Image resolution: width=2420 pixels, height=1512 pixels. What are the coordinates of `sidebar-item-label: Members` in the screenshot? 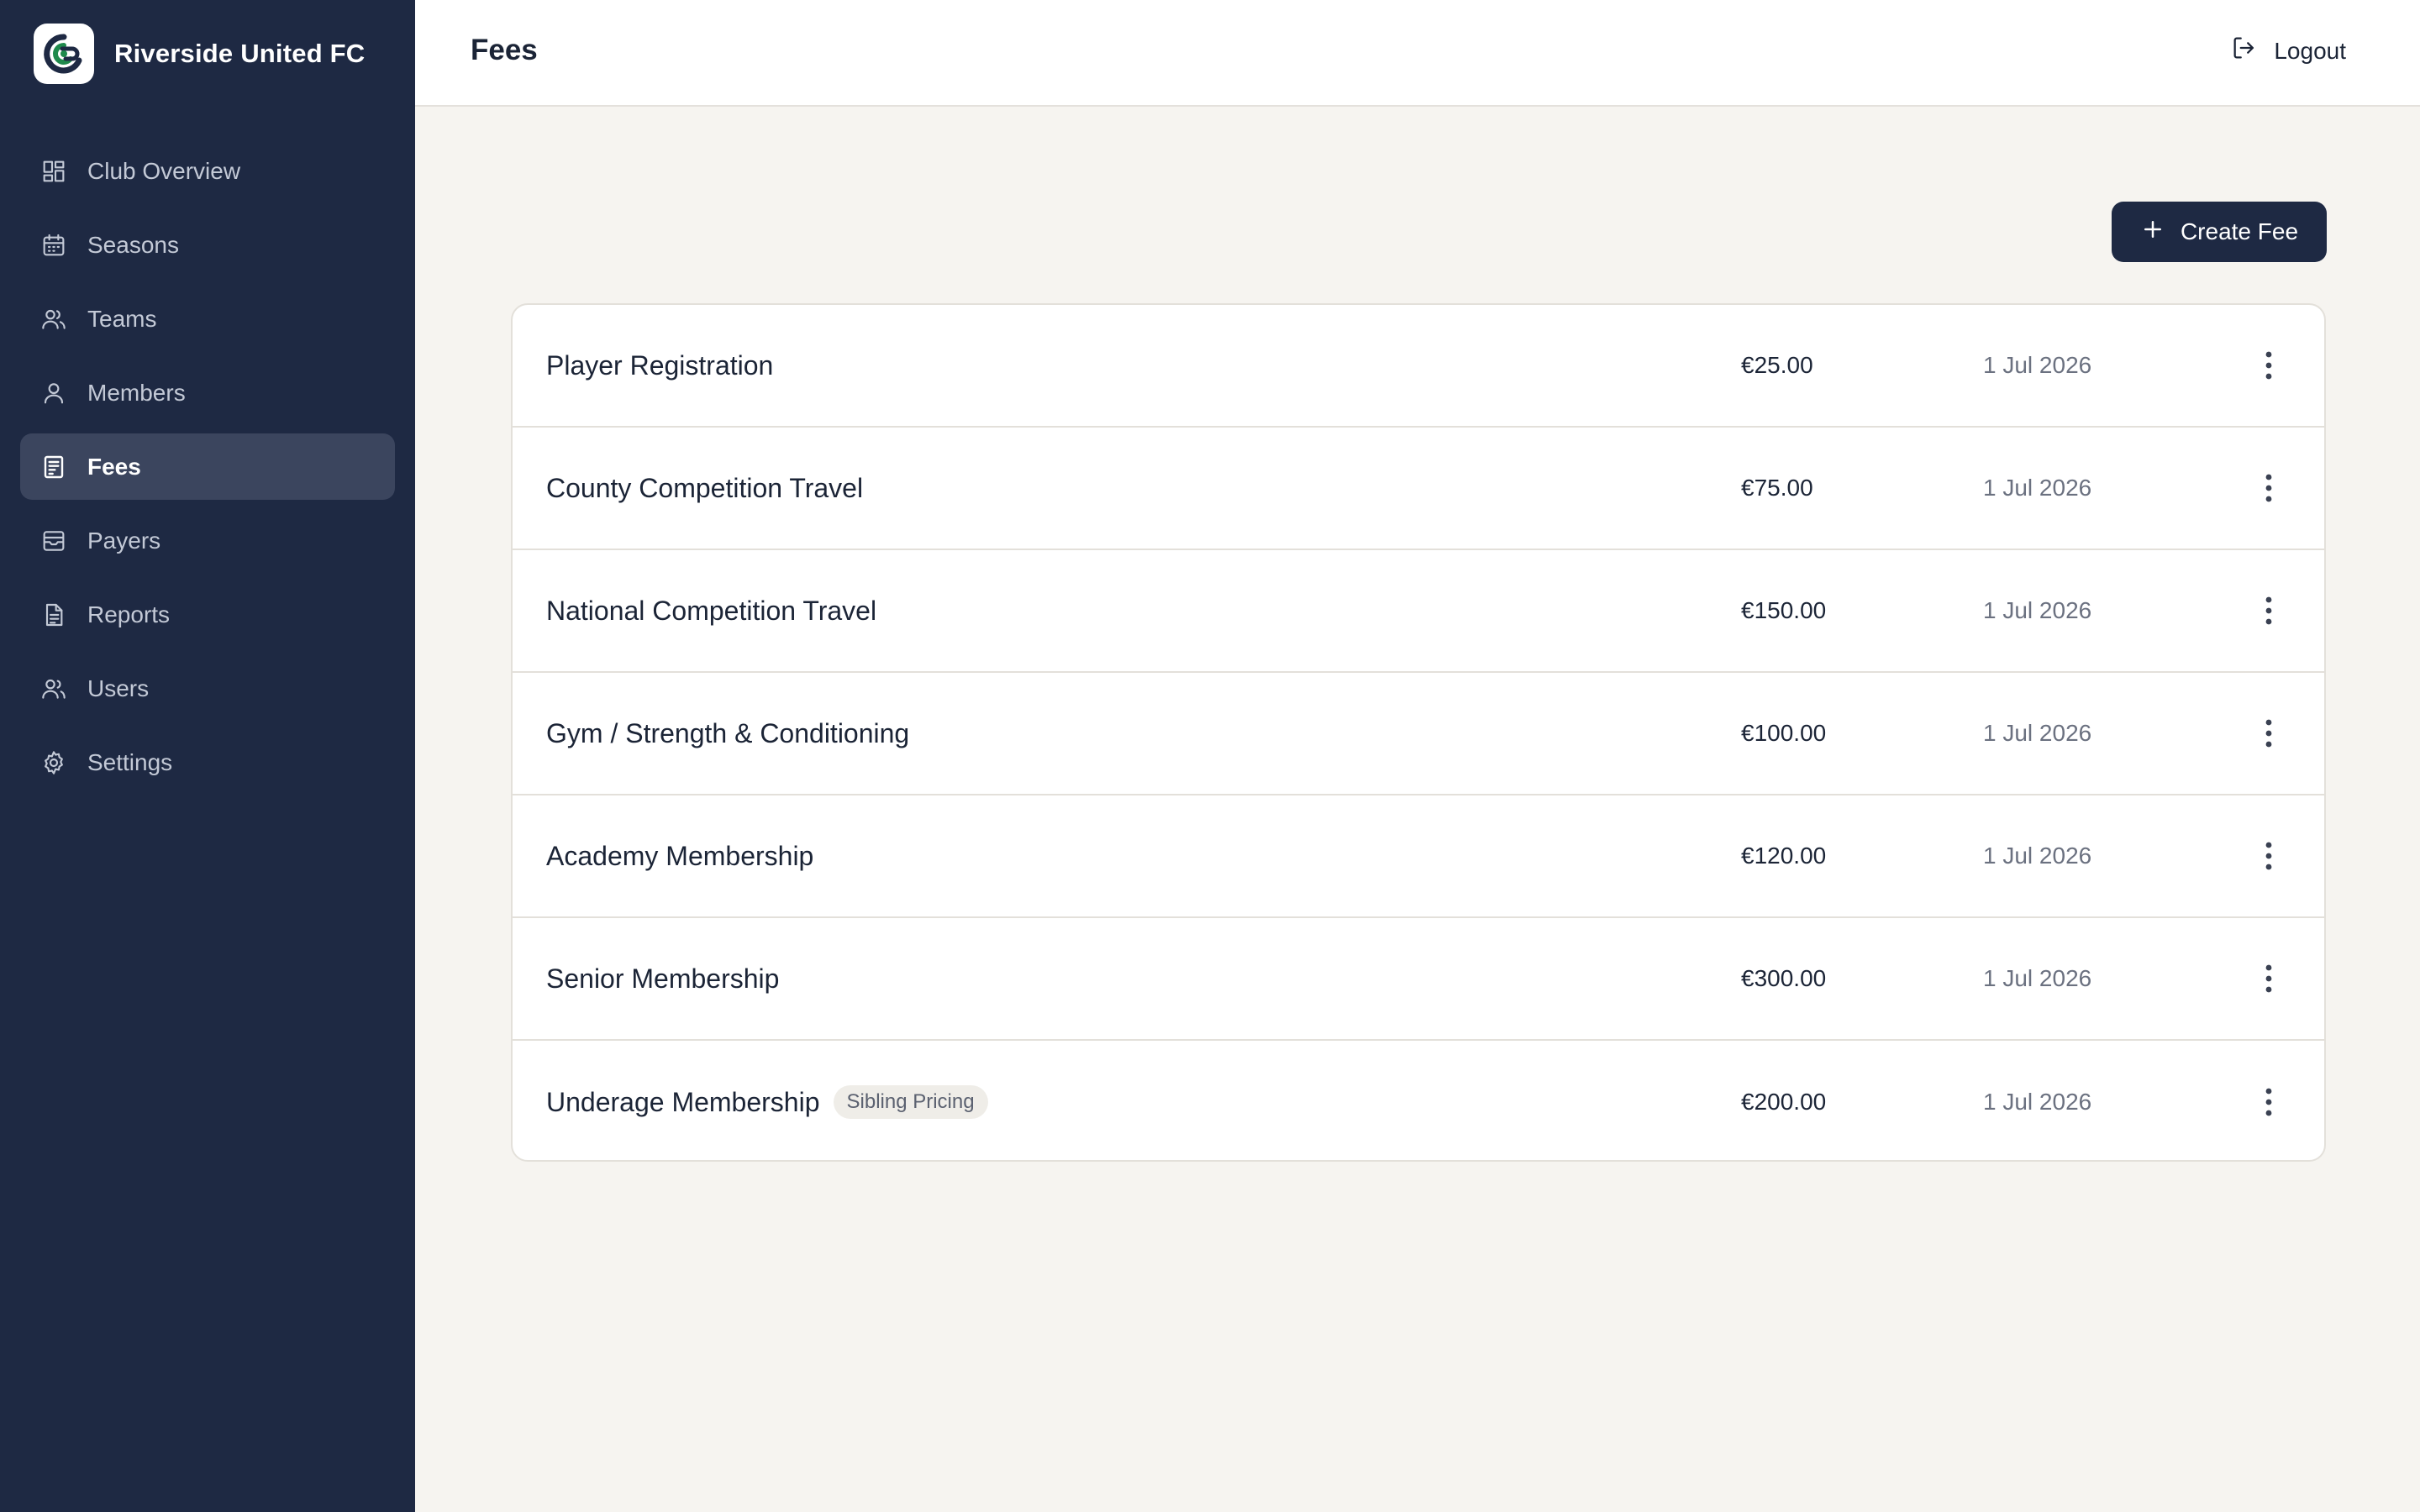 It's located at (136, 392).